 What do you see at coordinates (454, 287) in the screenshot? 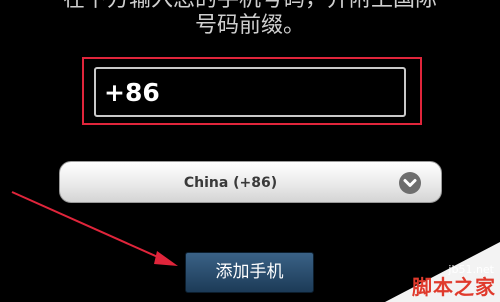
I see `watermark-name: 脚本之家` at bounding box center [454, 287].